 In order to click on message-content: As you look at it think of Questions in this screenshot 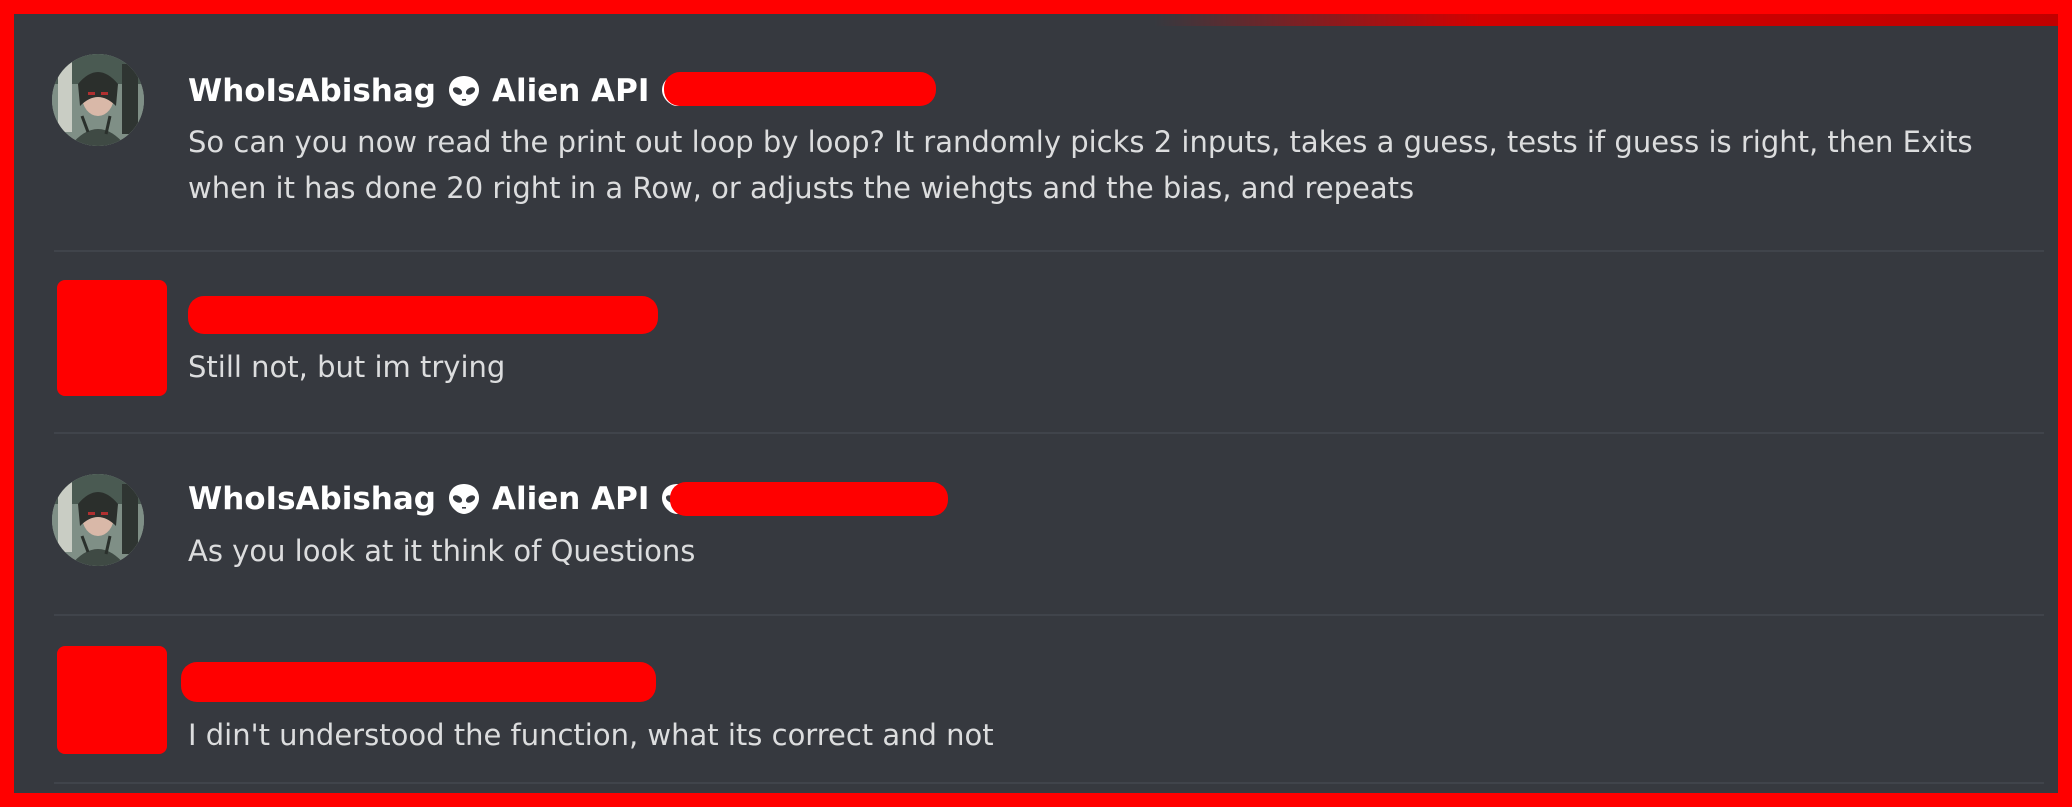, I will do `click(442, 551)`.